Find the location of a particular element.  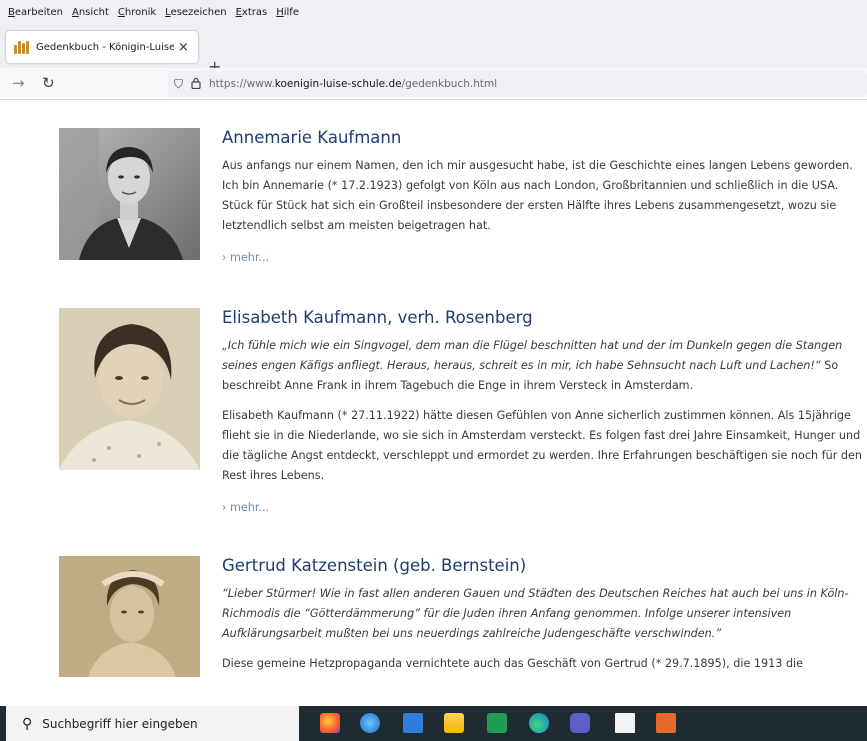

spreadsheet-icon is located at coordinates (497, 723).